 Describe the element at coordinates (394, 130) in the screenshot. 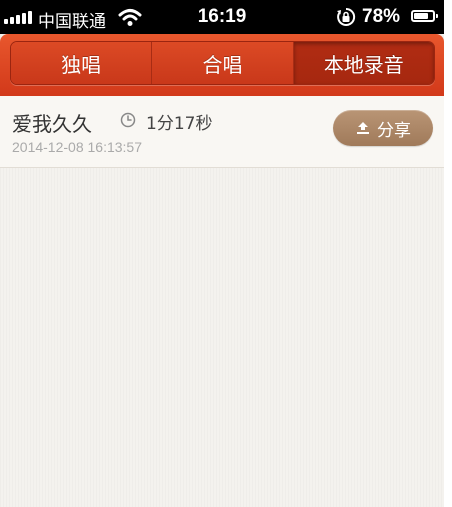

I see `share-label: 分享` at that location.